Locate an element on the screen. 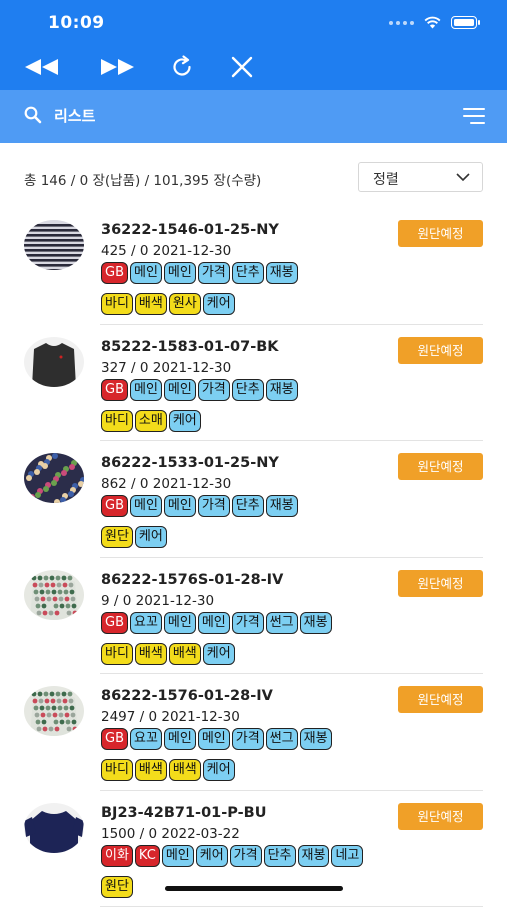  product-meta: 425 / 0 2021-12-30 is located at coordinates (166, 251).